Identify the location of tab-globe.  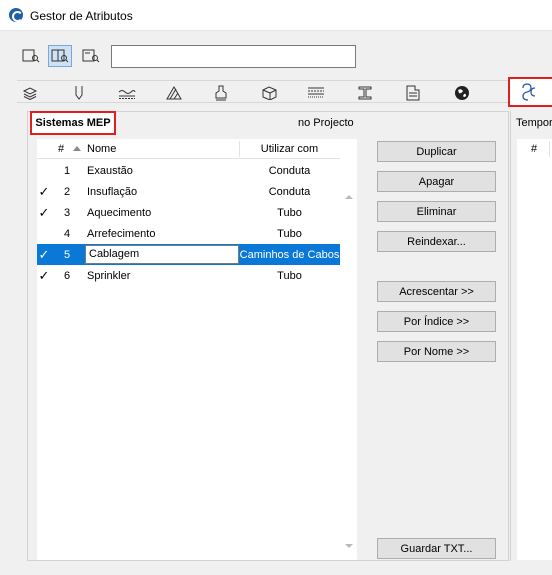
(462, 93).